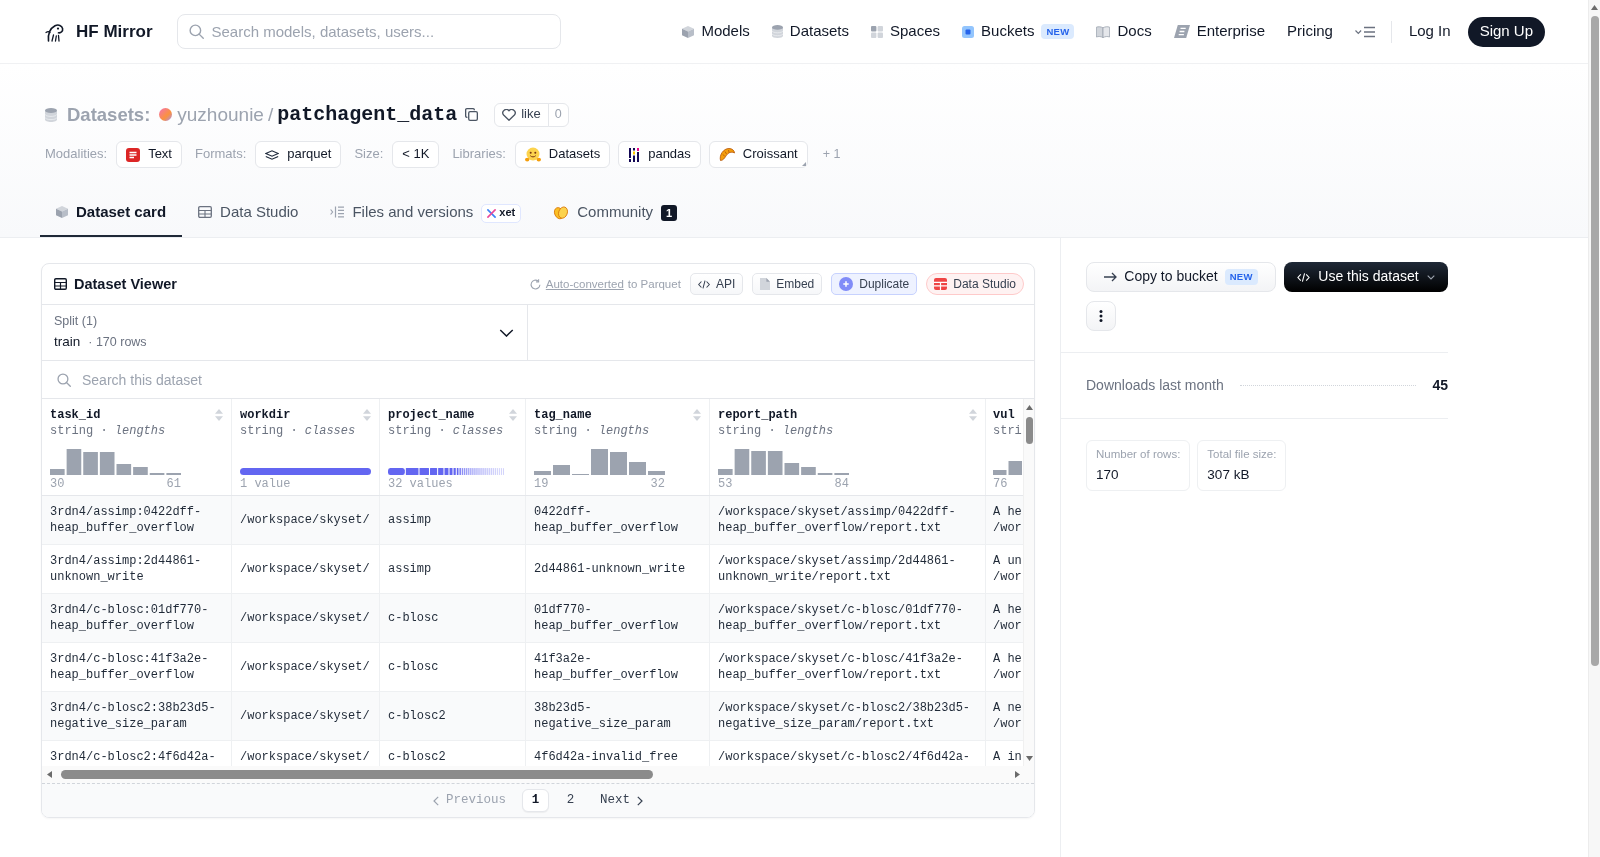 This screenshot has height=857, width=1600. Describe the element at coordinates (248, 213) in the screenshot. I see `tab: Data Studio` at that location.